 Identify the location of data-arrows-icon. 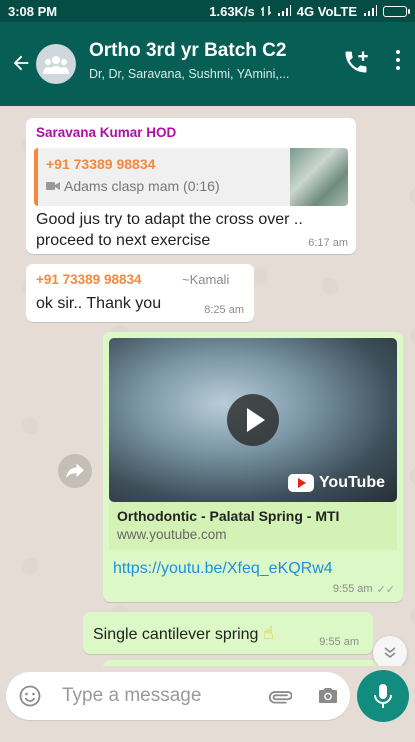
(265, 11).